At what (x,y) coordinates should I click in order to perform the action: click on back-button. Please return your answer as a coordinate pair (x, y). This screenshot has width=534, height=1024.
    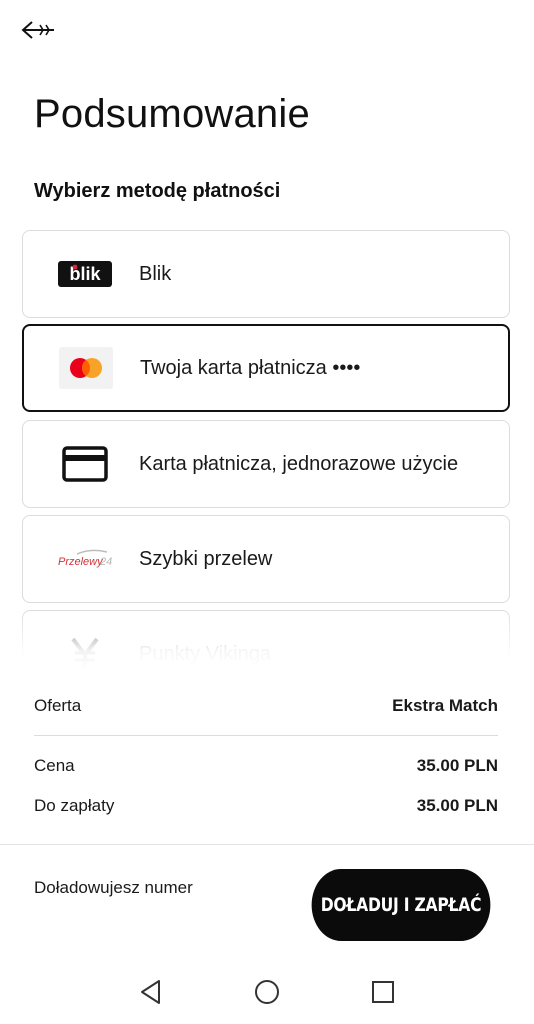
    Looking at the image, I should click on (40, 30).